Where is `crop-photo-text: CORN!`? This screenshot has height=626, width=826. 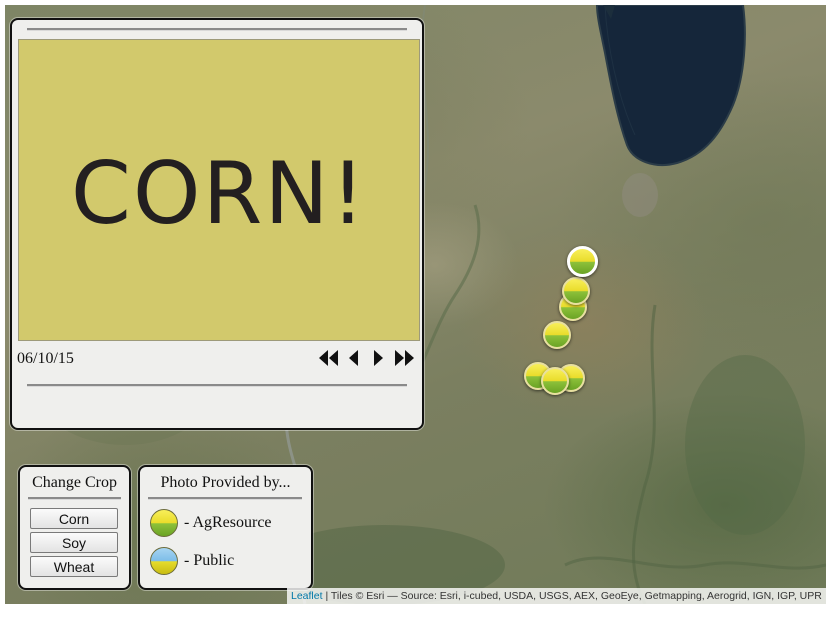
crop-photo-text: CORN! is located at coordinates (219, 194).